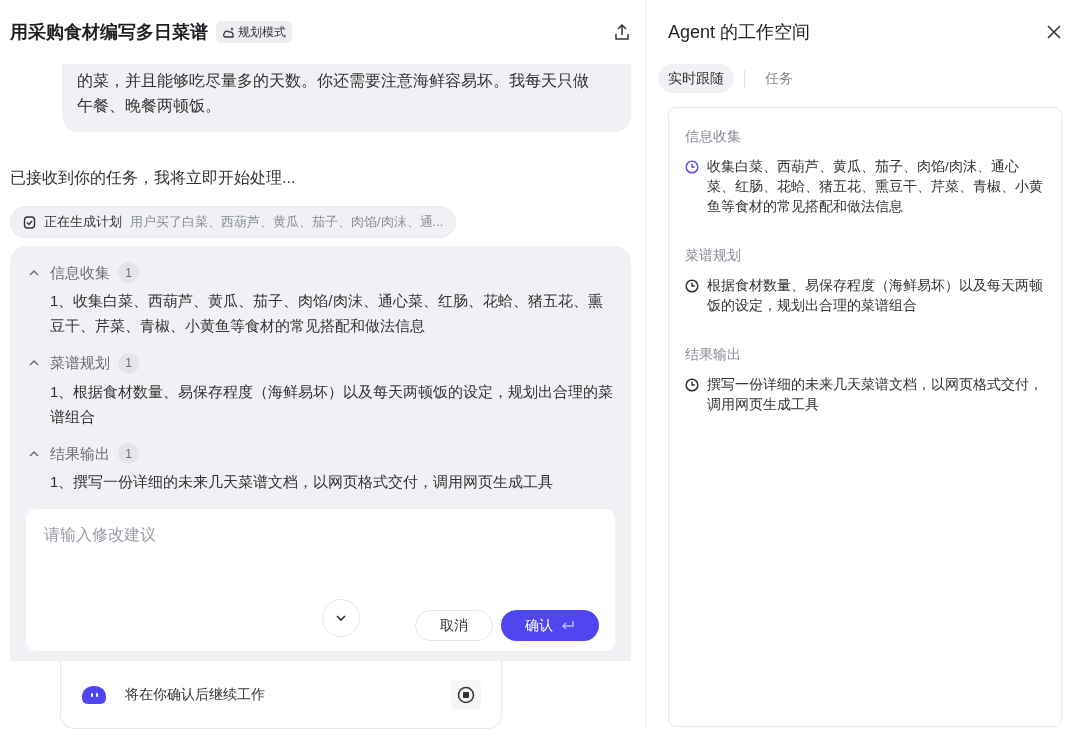  Describe the element at coordinates (875, 187) in the screenshot. I see `task-text: 收集白菜、西葫芦、黄瓜、茄子、肉馅/肉沫、通心菜、红肠、花蛤、猪五花、熏豆干、芹菜、青椒、小黄鱼等食材的常见搭配和做法信息` at that location.